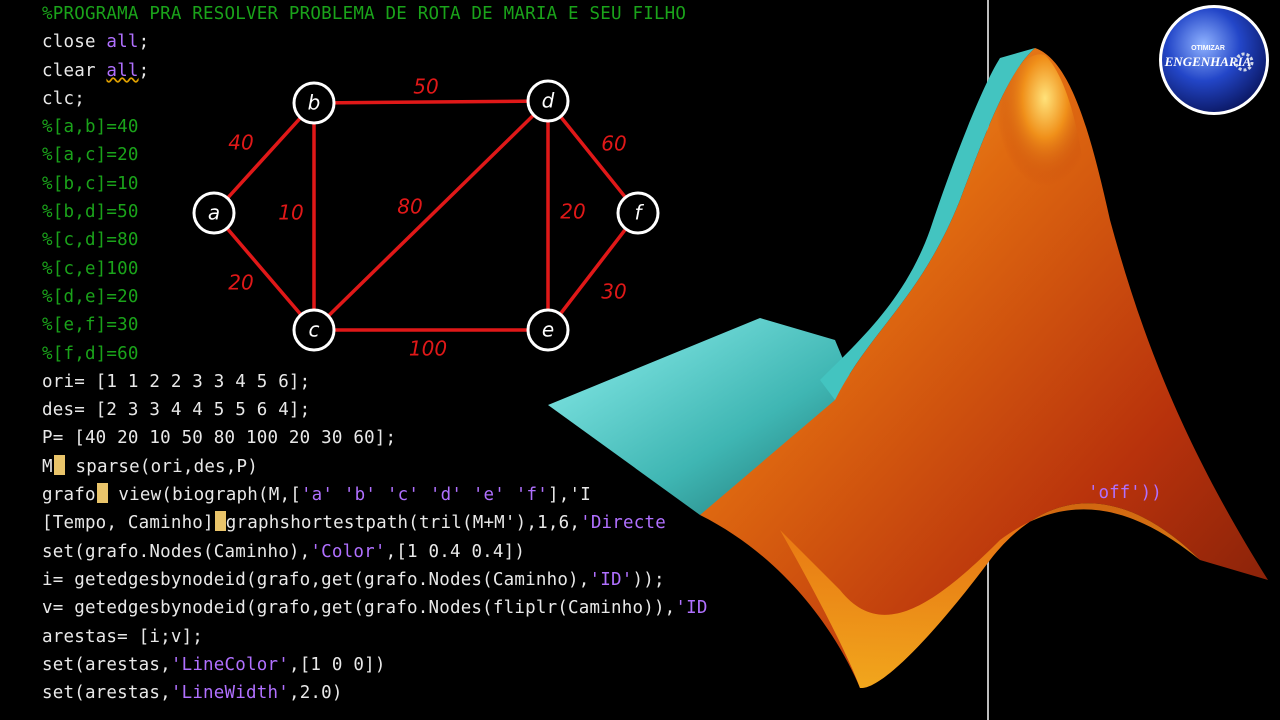 The width and height of the screenshot is (1280, 720). Describe the element at coordinates (1125, 493) in the screenshot. I see `peek-text: 'off'))` at that location.